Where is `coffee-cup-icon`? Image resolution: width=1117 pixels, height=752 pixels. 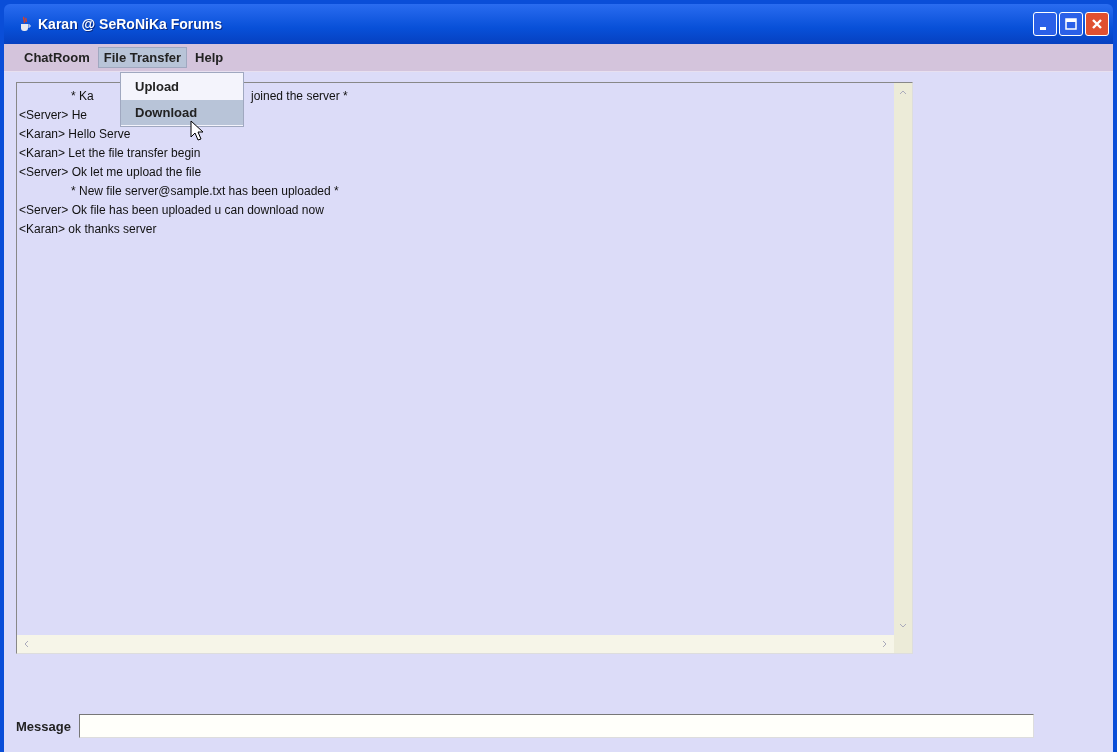 coffee-cup-icon is located at coordinates (25, 24).